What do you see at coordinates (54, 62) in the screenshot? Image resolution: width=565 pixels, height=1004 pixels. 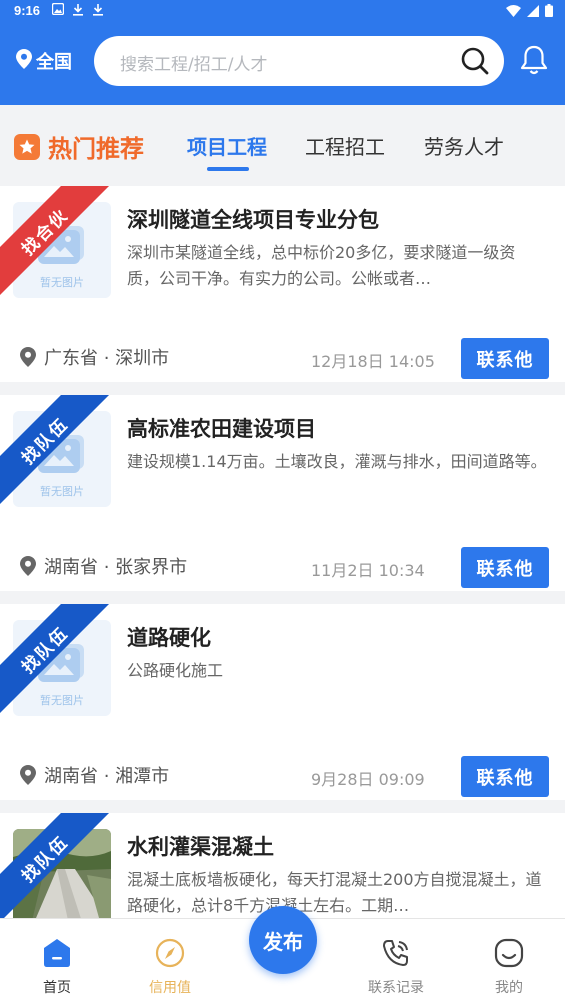 I see `location-label: 全国` at bounding box center [54, 62].